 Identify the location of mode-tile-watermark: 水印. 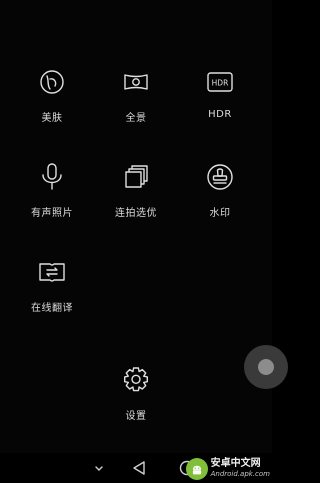
(220, 196).